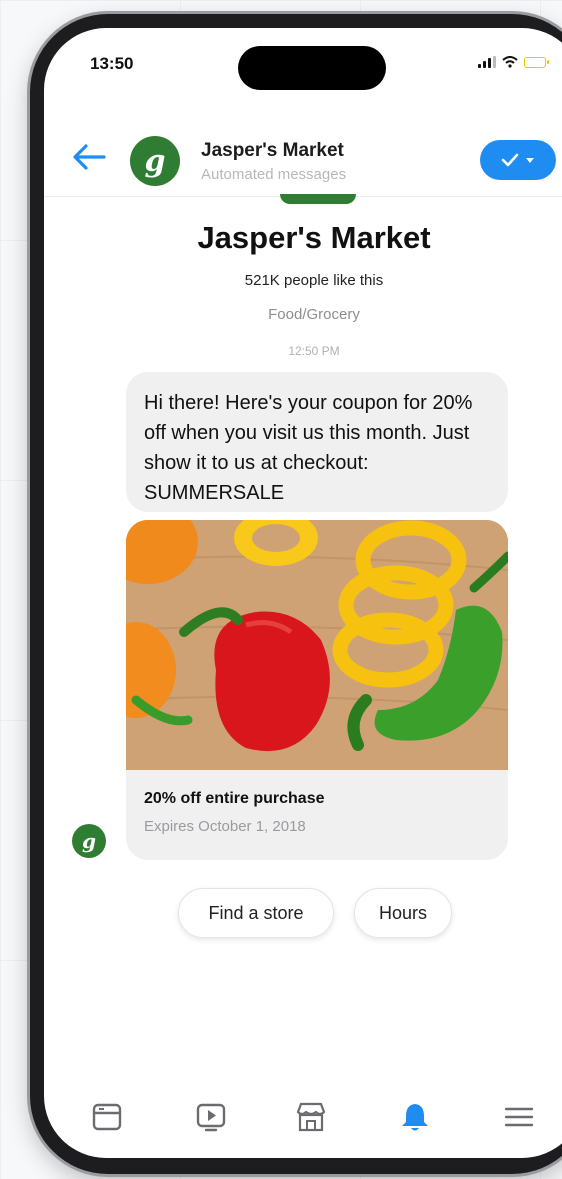 The image size is (562, 1179). I want to click on dynamic-island, so click(312, 68).